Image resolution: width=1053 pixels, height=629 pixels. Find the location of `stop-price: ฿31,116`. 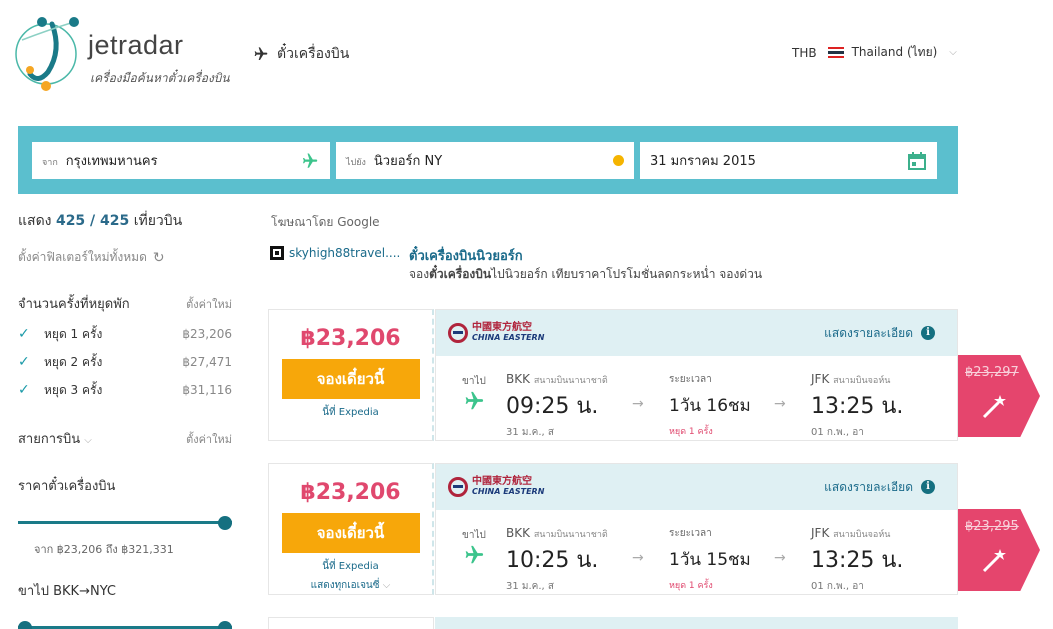

stop-price: ฿31,116 is located at coordinates (207, 390).